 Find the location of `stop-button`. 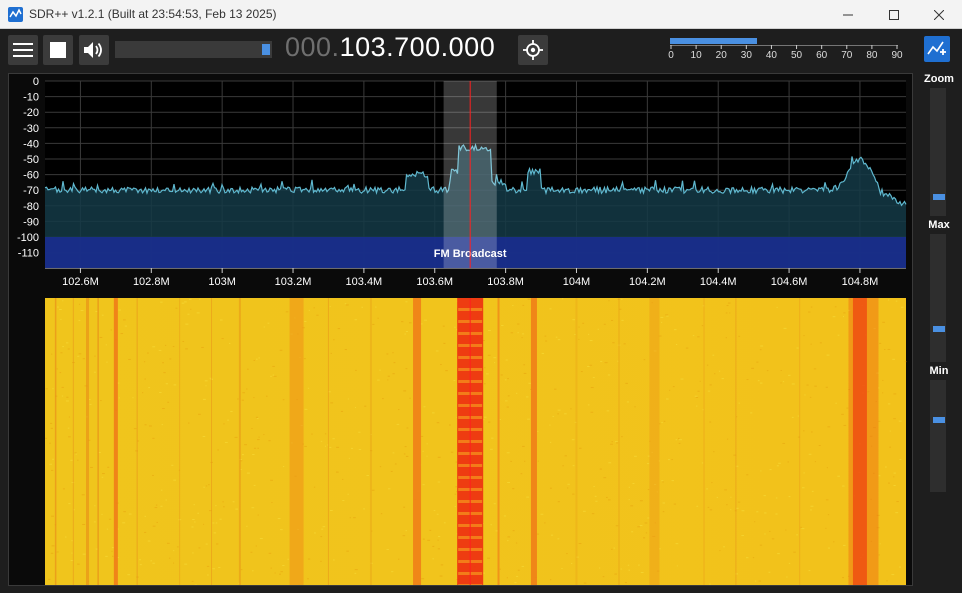

stop-button is located at coordinates (58, 50).